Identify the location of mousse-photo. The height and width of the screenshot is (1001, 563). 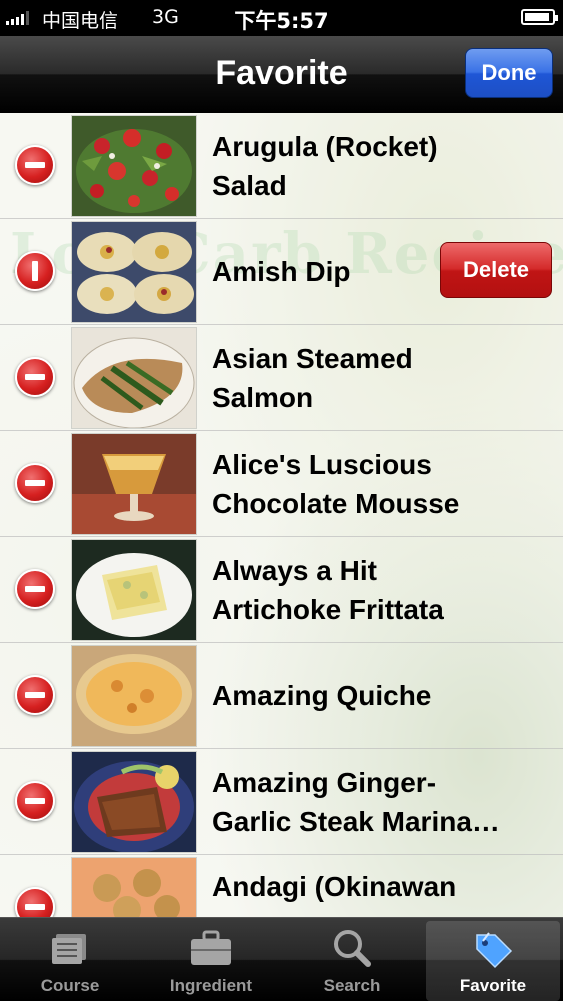
(134, 484).